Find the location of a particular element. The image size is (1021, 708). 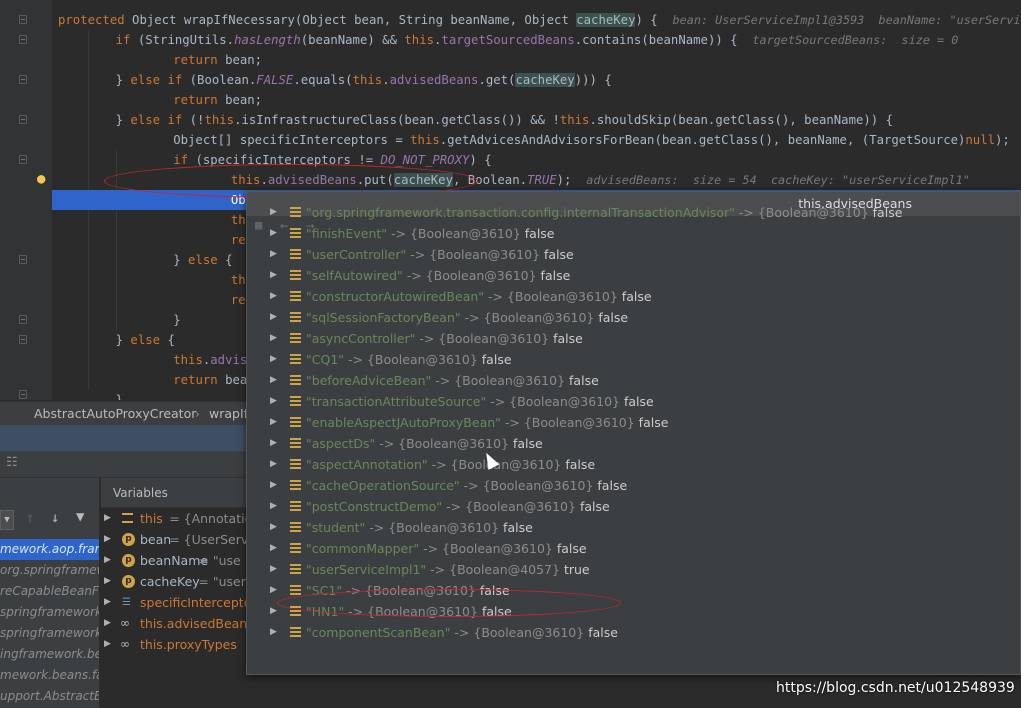

variable-row: ▶ this = {Annotation is located at coordinates (180, 518).